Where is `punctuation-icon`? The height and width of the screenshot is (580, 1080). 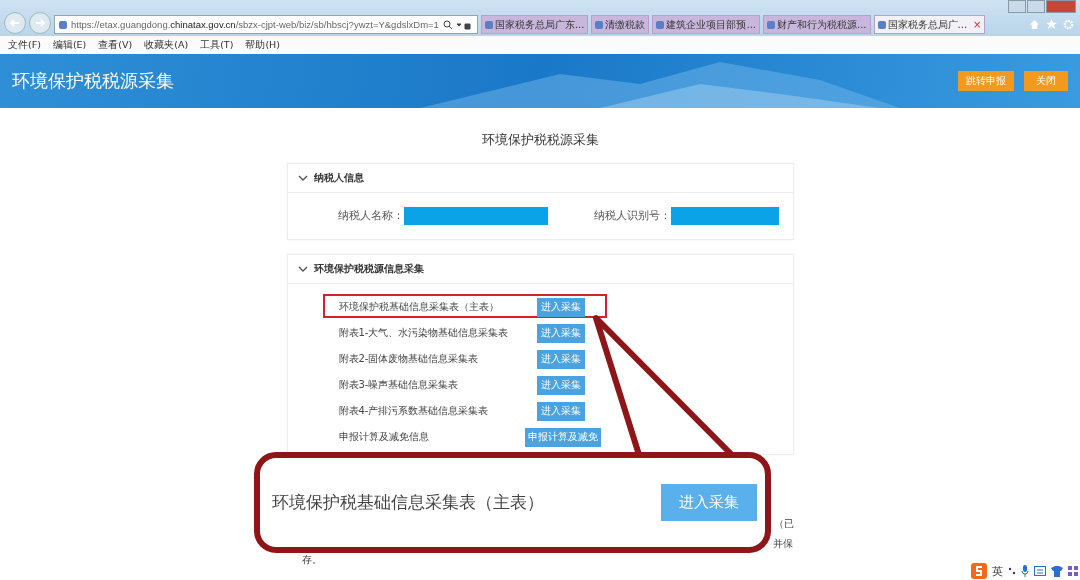 punctuation-icon is located at coordinates (1012, 571).